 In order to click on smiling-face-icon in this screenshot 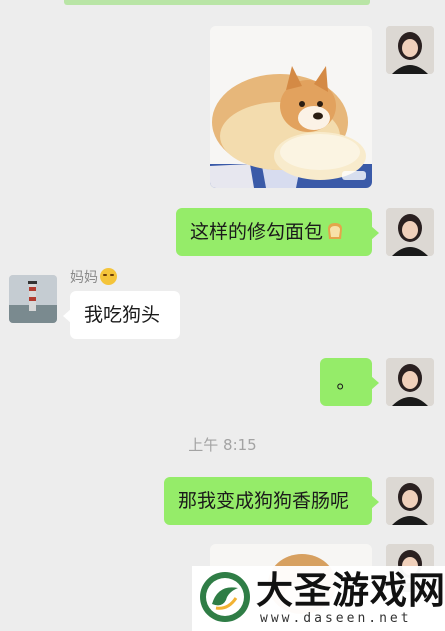, I will do `click(108, 276)`.